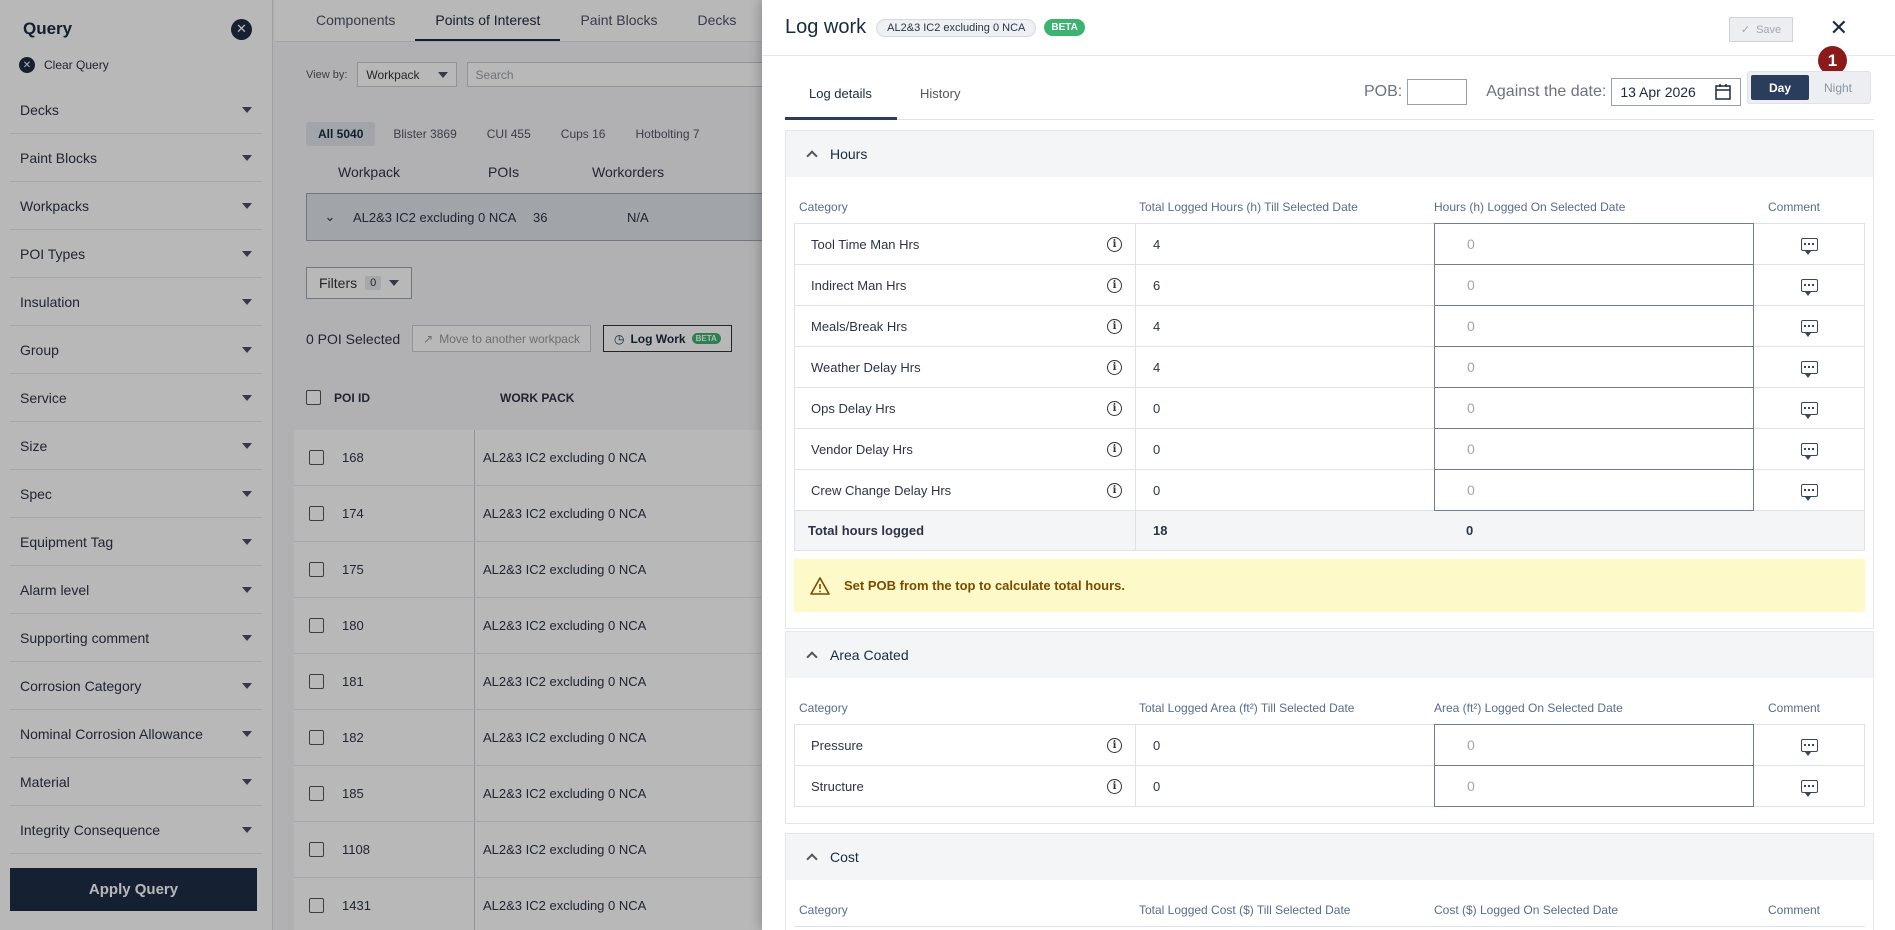  What do you see at coordinates (1329, 926) in the screenshot?
I see `cost-table` at bounding box center [1329, 926].